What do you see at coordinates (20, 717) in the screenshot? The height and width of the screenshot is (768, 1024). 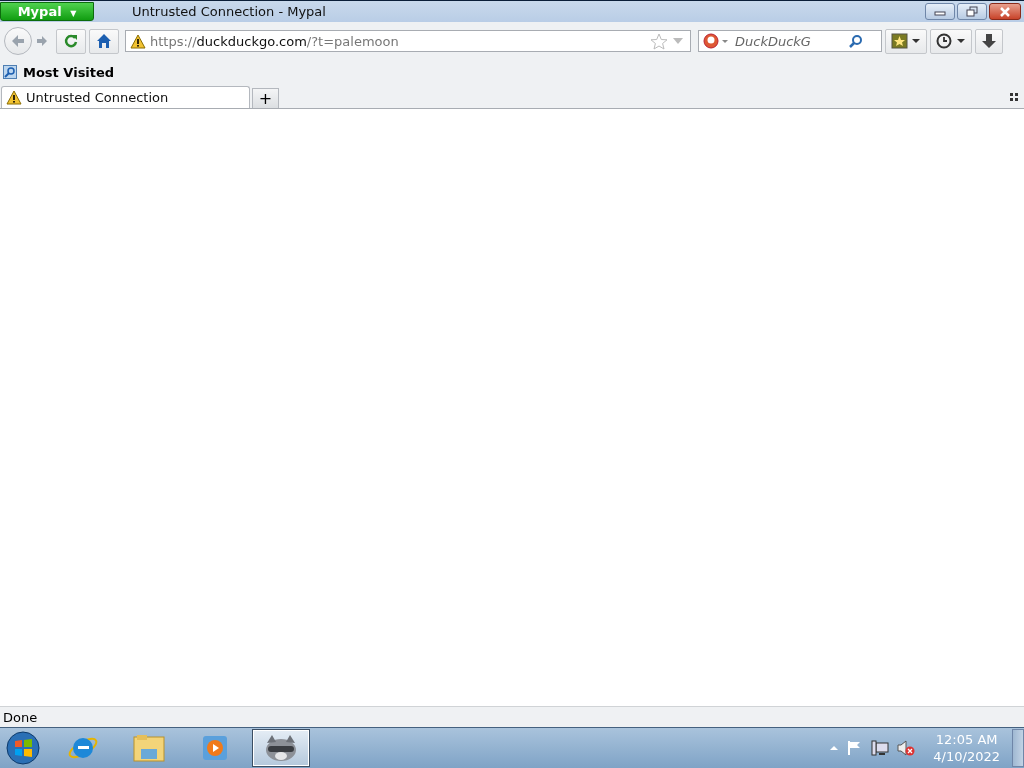 I see `status-text: Done` at bounding box center [20, 717].